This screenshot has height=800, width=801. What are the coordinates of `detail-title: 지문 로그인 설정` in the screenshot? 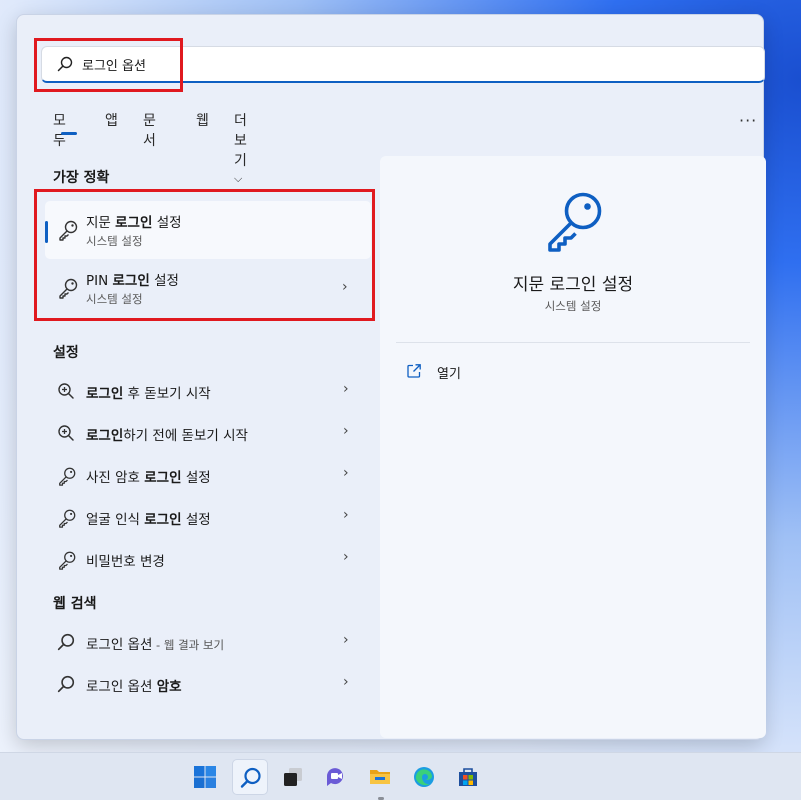 It's located at (573, 285).